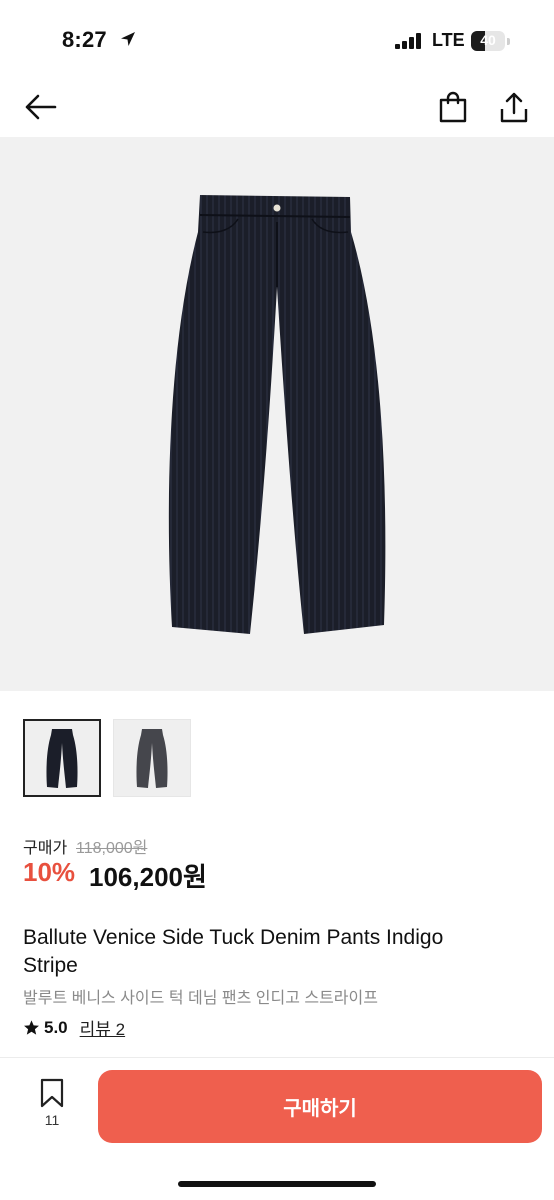  I want to click on battery-nub, so click(508, 41).